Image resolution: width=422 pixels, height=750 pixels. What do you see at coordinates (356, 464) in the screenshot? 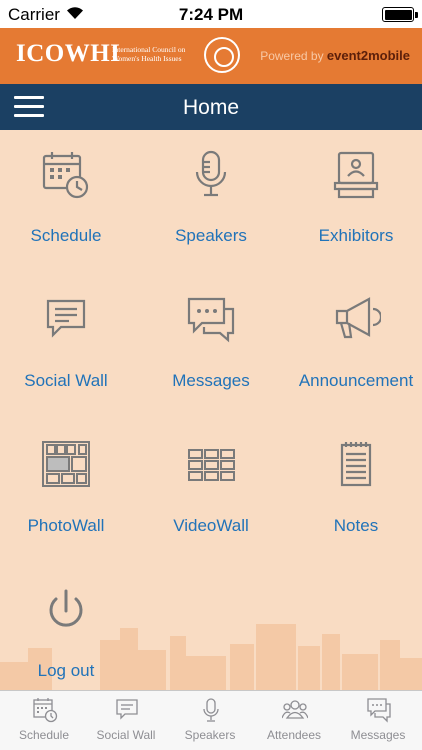
I see `notepad-icon` at bounding box center [356, 464].